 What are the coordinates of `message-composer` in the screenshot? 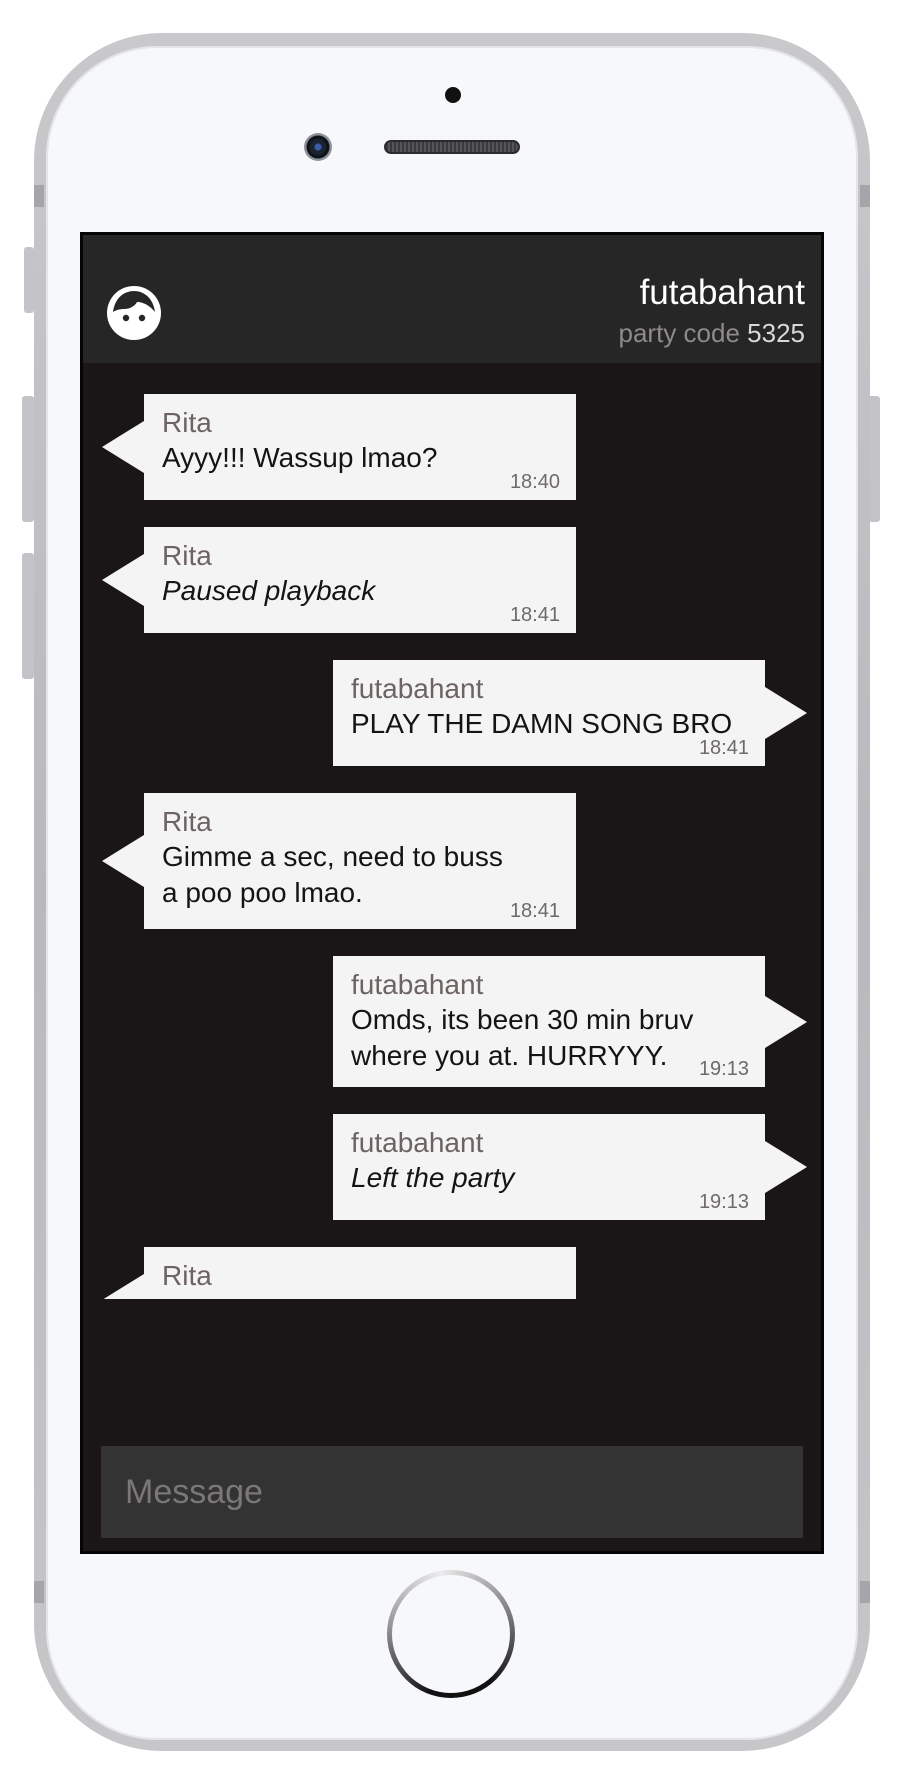 It's located at (452, 1492).